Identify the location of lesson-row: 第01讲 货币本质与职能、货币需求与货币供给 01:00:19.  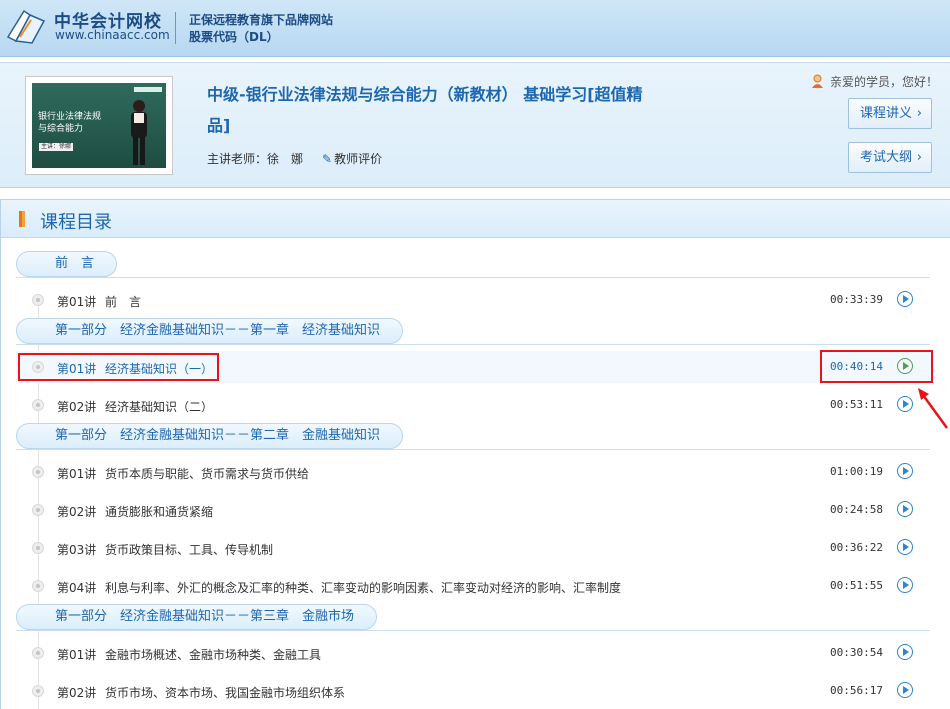
(475, 472).